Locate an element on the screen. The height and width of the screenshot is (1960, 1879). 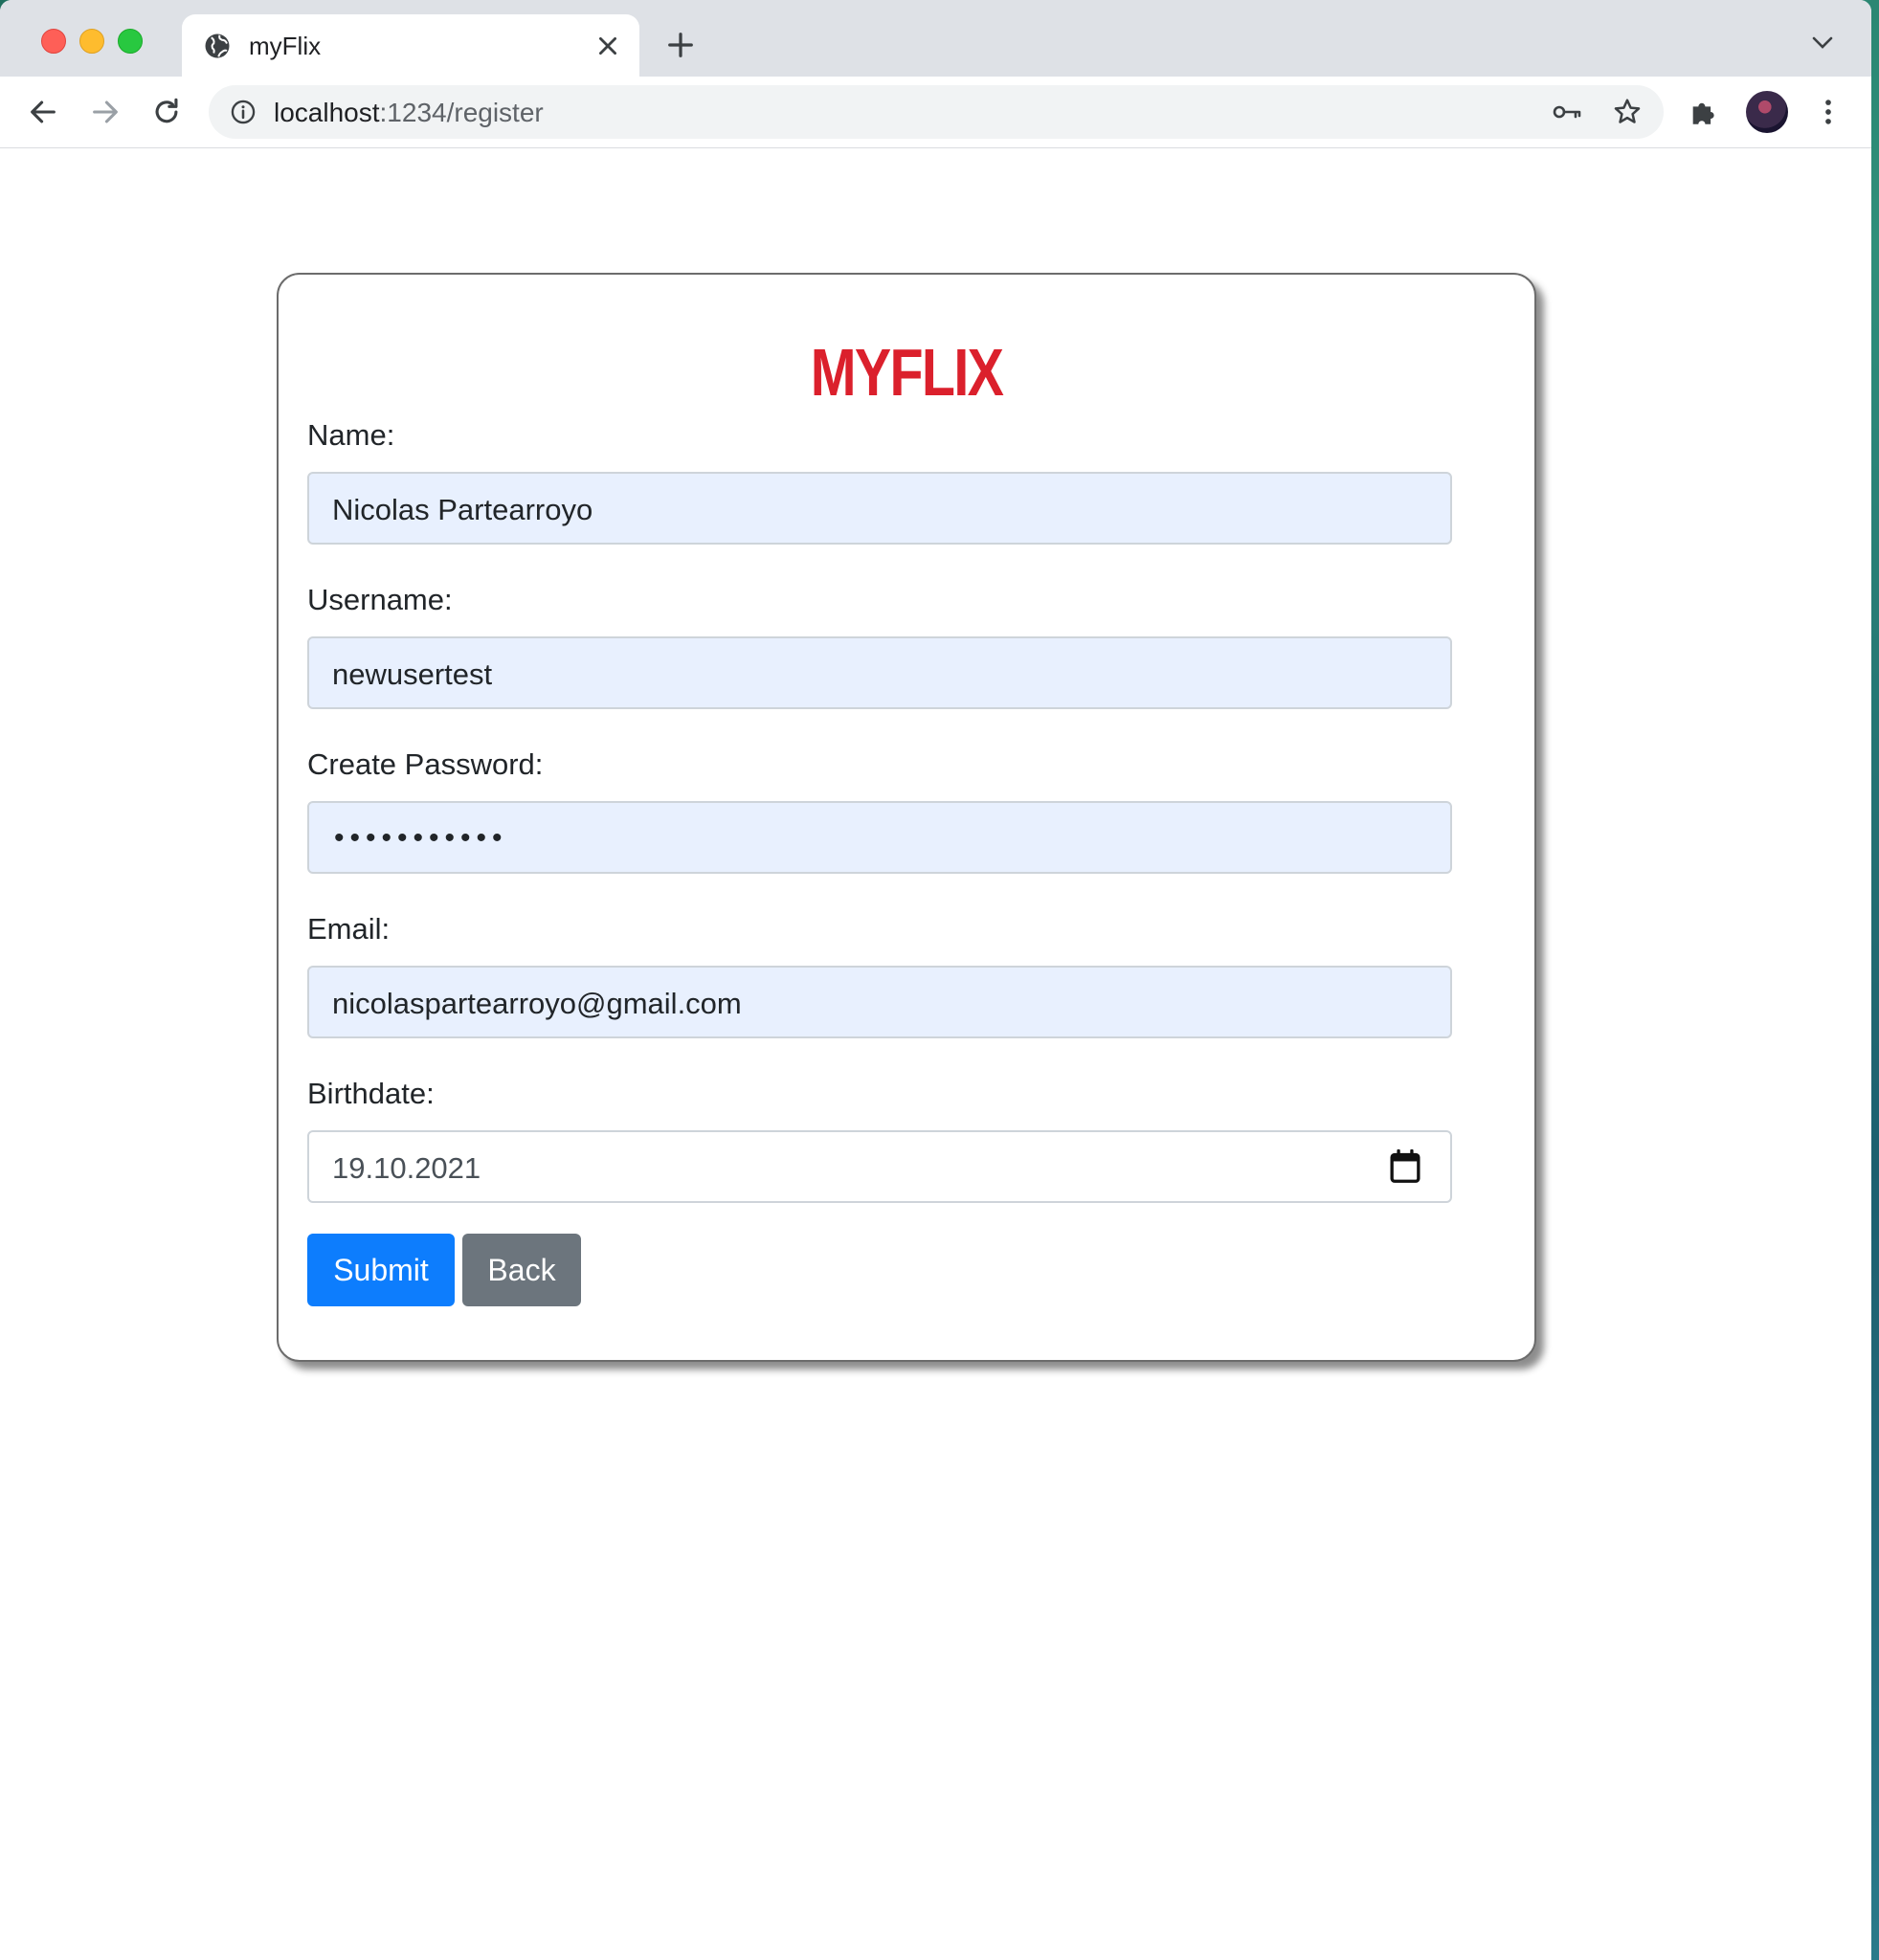
tab-myflix: myFlix is located at coordinates (410, 45).